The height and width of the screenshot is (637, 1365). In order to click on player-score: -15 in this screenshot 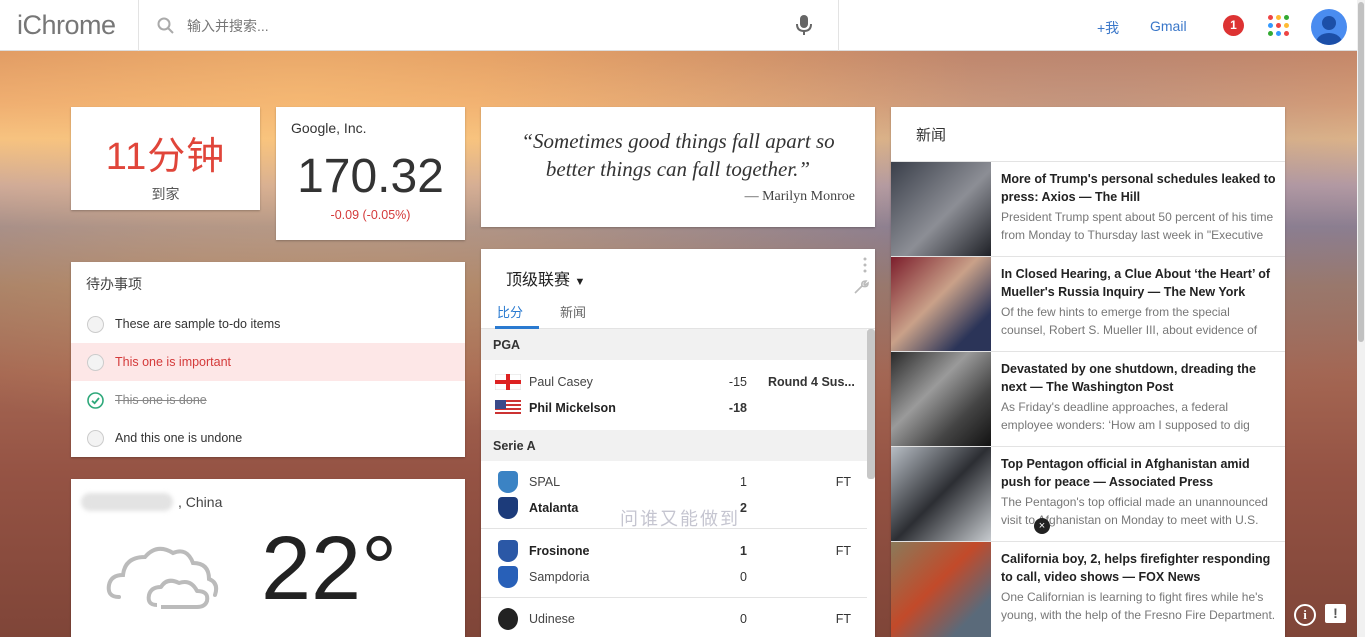, I will do `click(737, 382)`.